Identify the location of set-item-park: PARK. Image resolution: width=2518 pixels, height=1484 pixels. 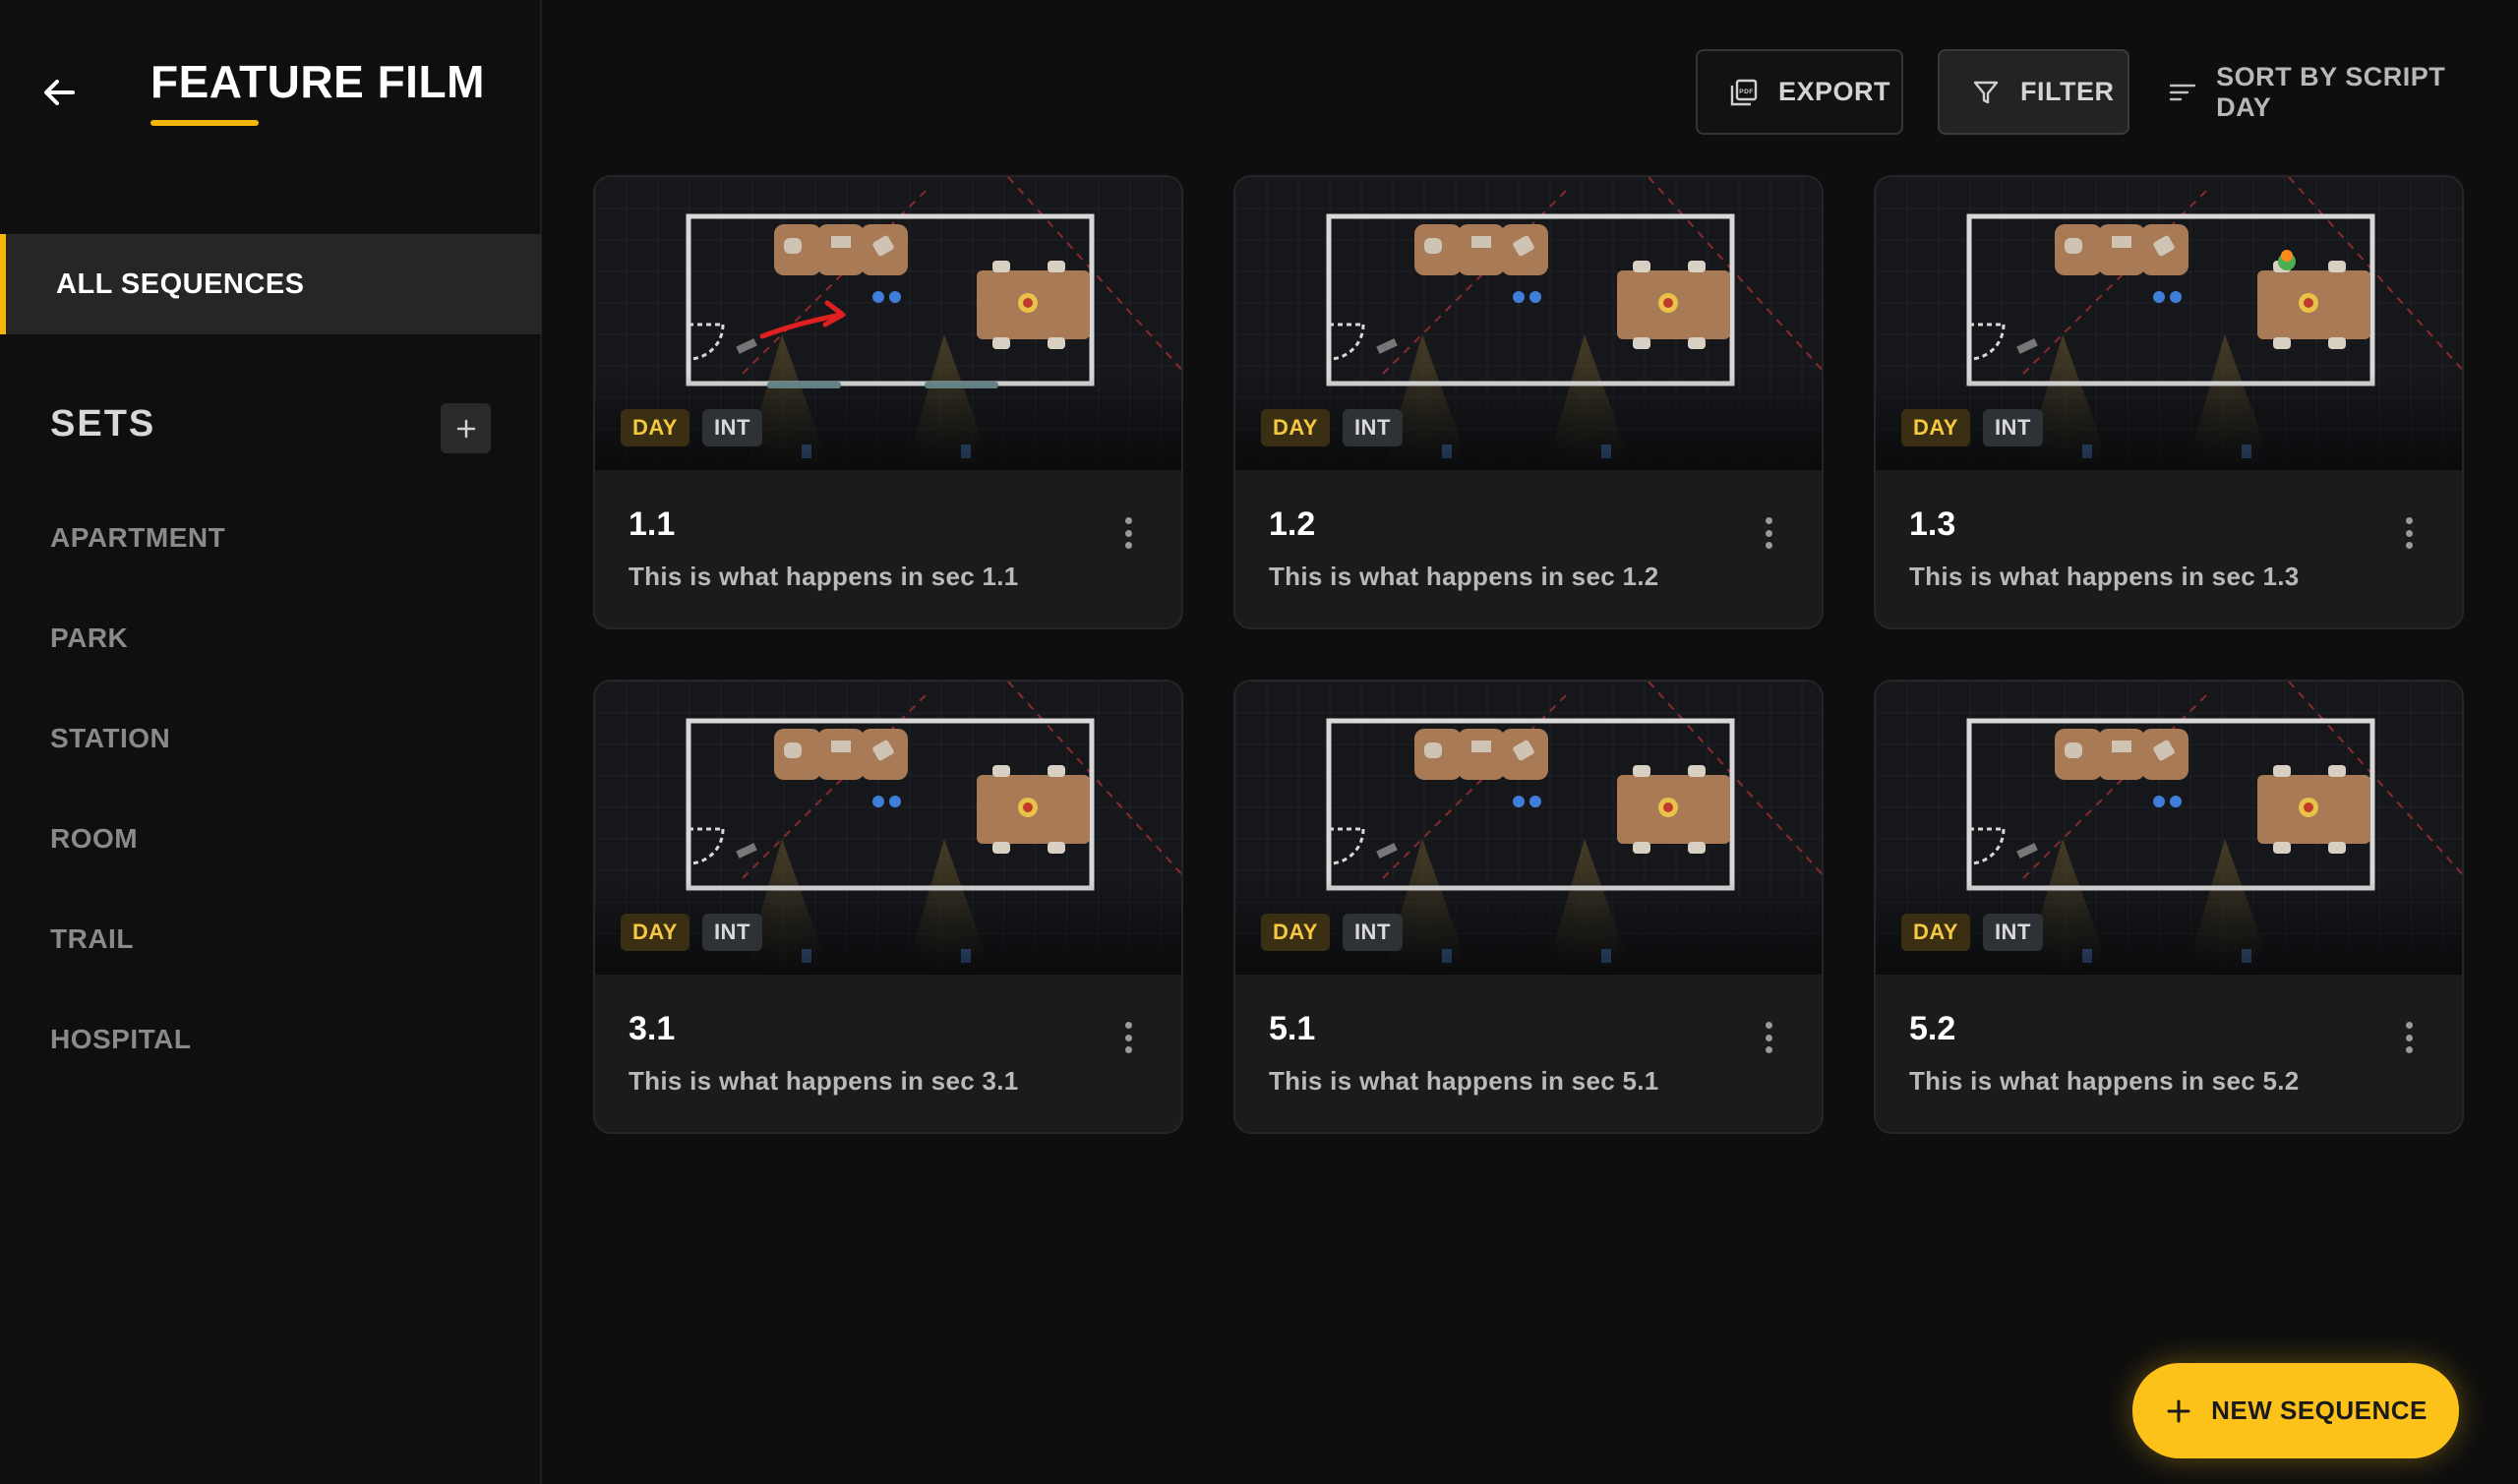
(137, 657).